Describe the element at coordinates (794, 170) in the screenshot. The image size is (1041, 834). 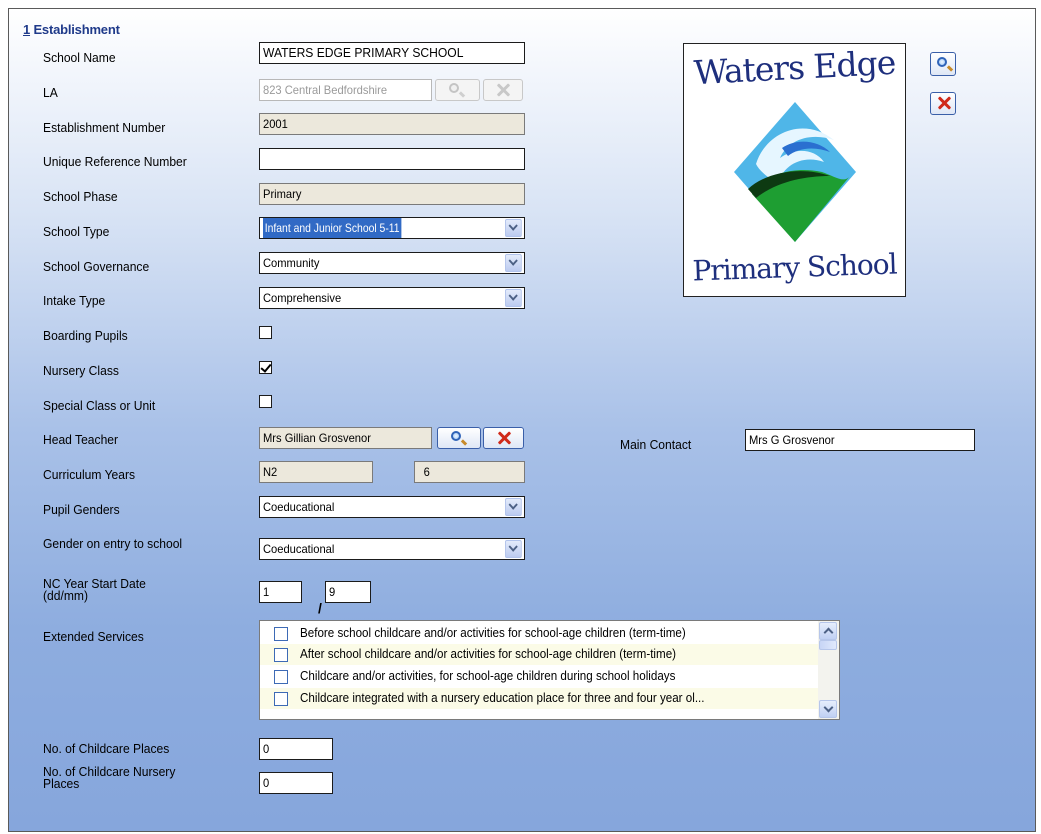
I see `school-logo: Waters Edge Primary School` at that location.